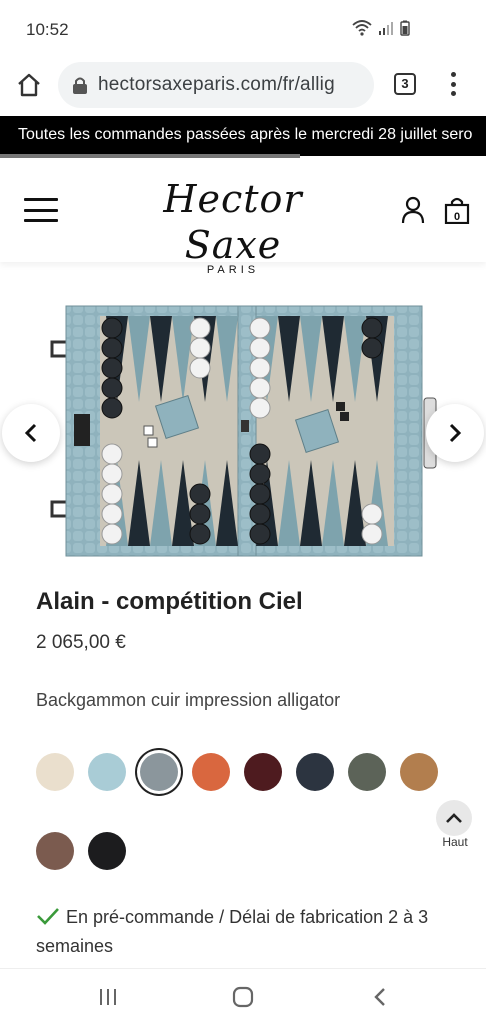 Image resolution: width=486 pixels, height=1024 pixels. Describe the element at coordinates (405, 84) in the screenshot. I see `tab-switcher-button: 3` at that location.